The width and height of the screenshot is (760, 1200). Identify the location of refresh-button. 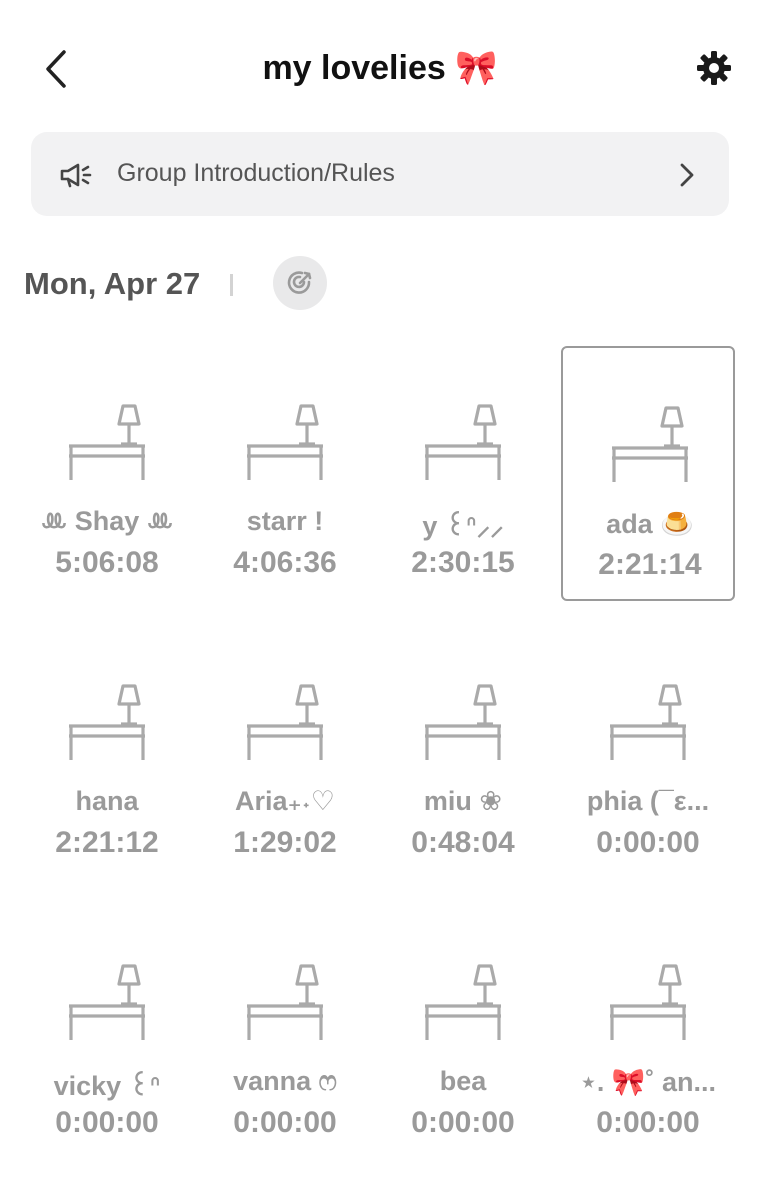
(300, 283).